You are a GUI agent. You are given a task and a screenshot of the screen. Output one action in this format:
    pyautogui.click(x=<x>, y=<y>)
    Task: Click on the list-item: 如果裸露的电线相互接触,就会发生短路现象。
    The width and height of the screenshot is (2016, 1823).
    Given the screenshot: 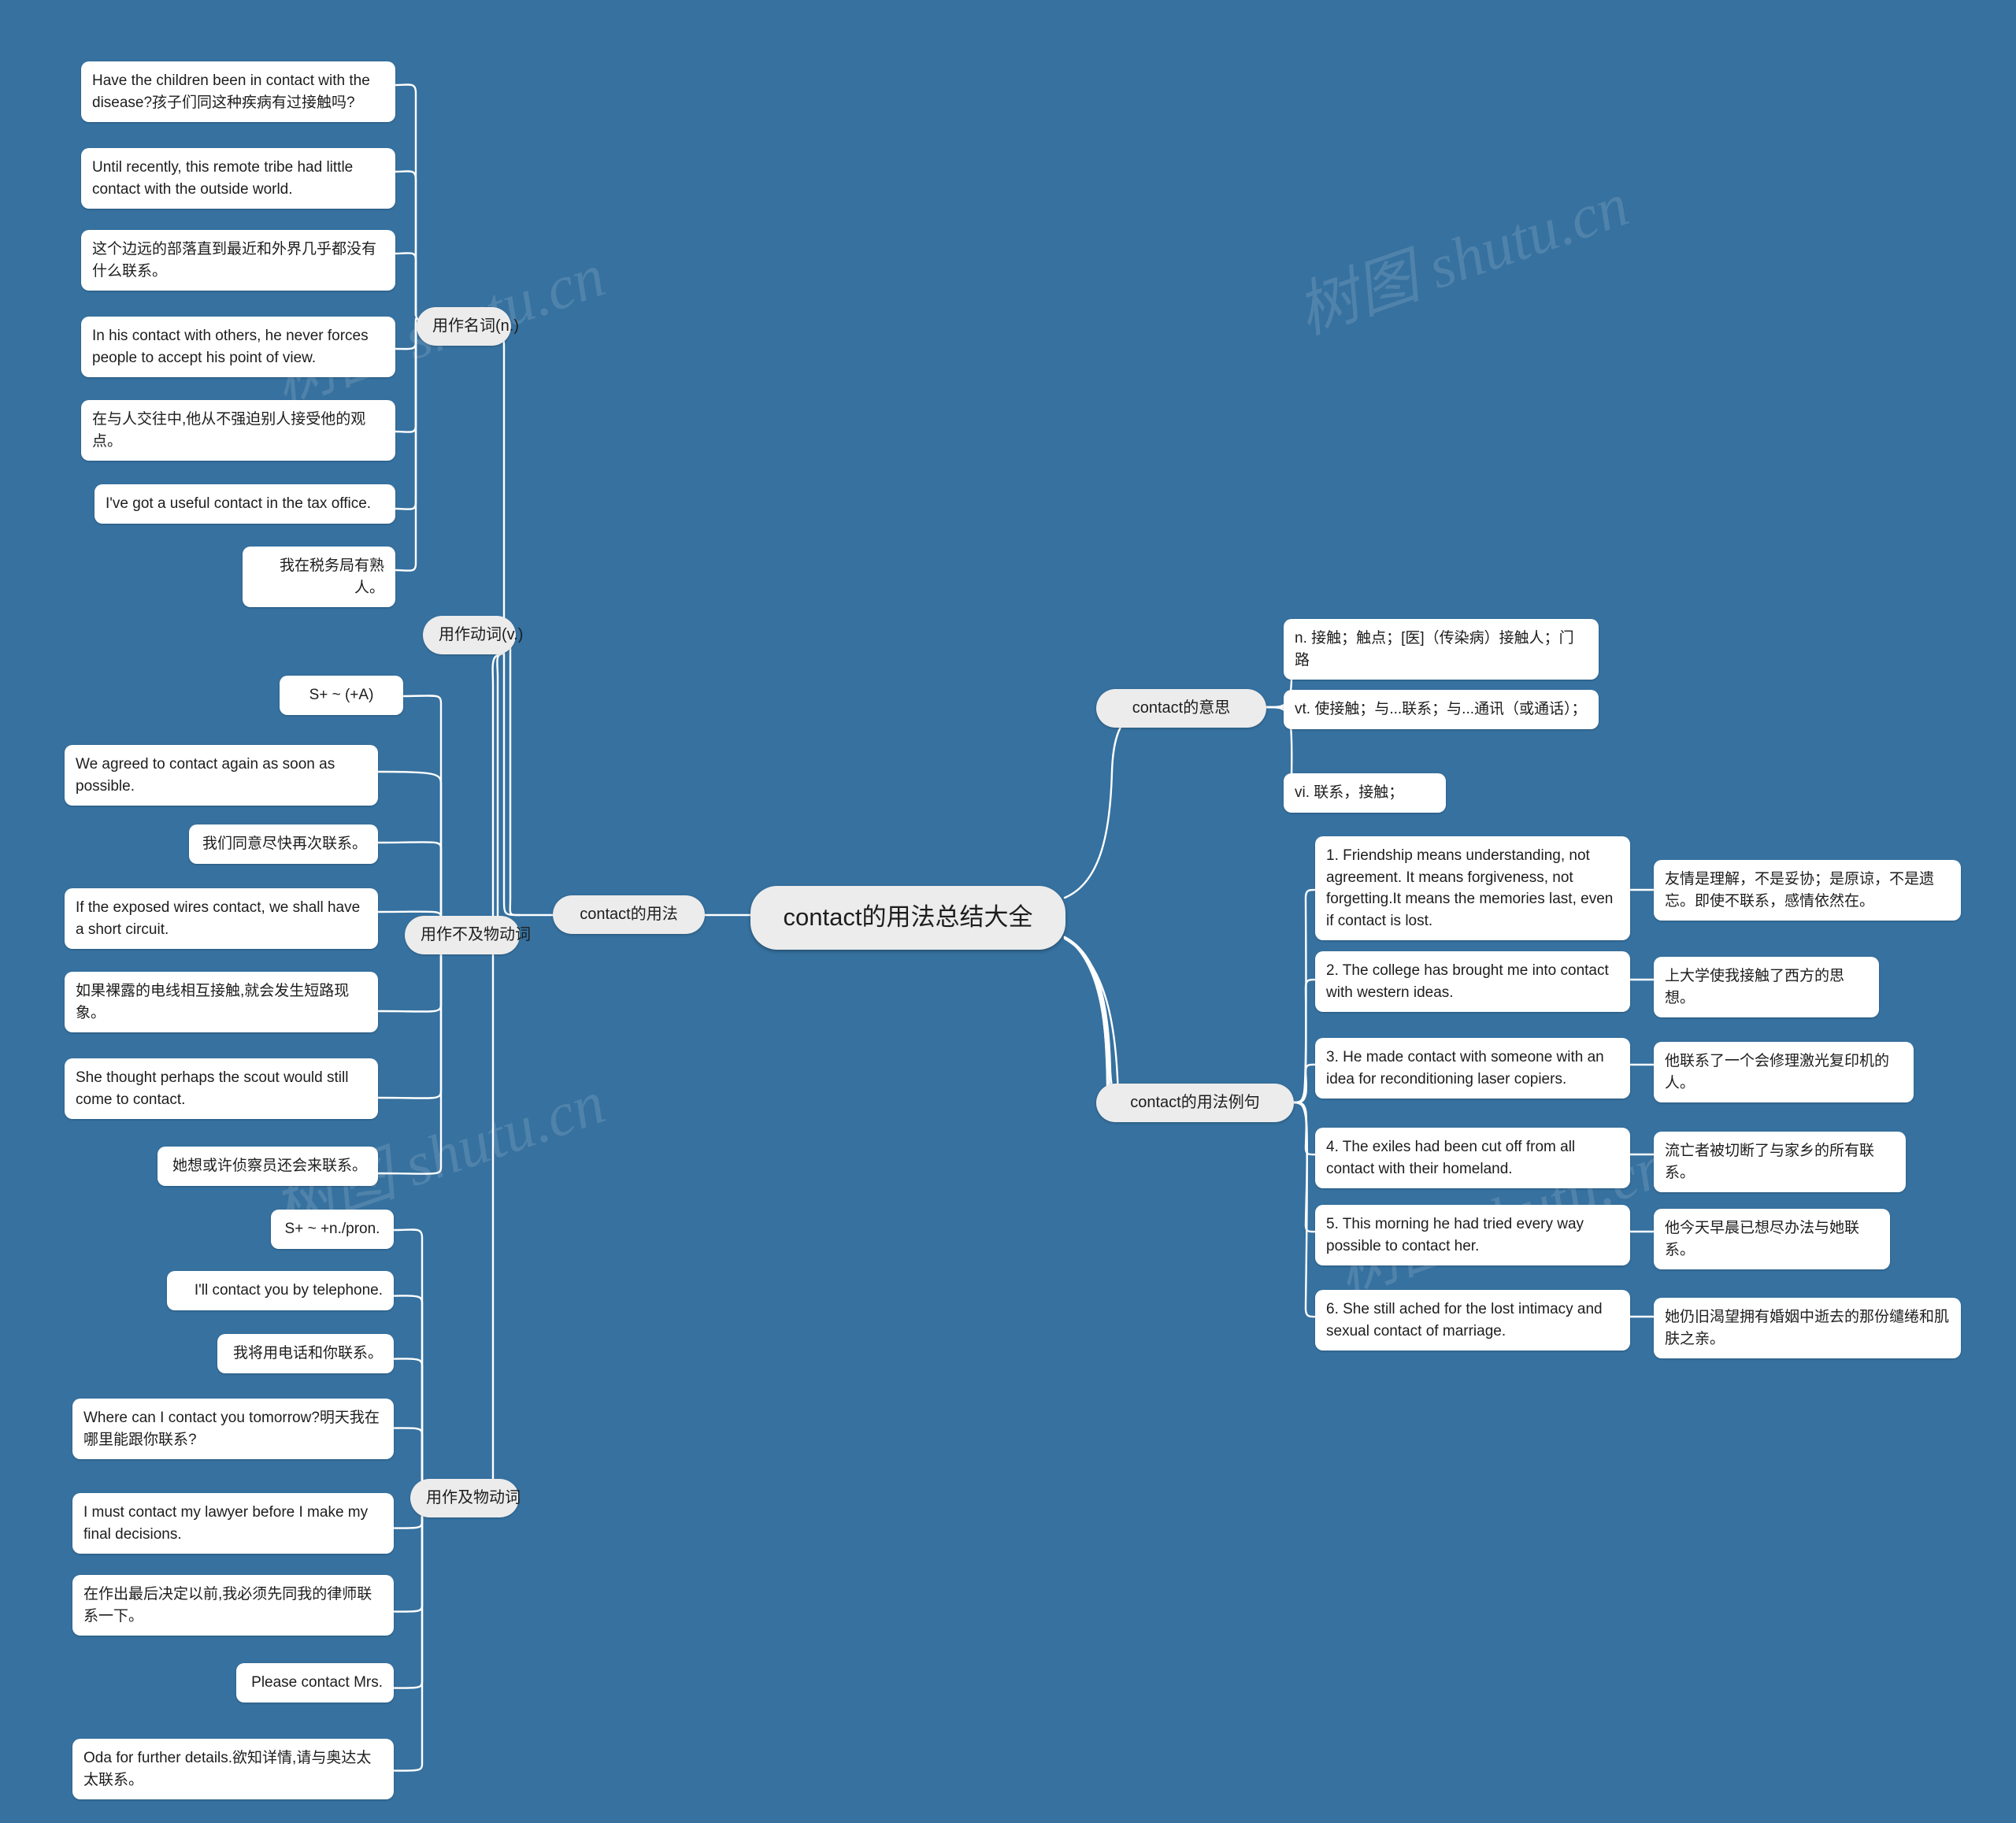 What is the action you would take?
    pyautogui.click(x=221, y=1002)
    